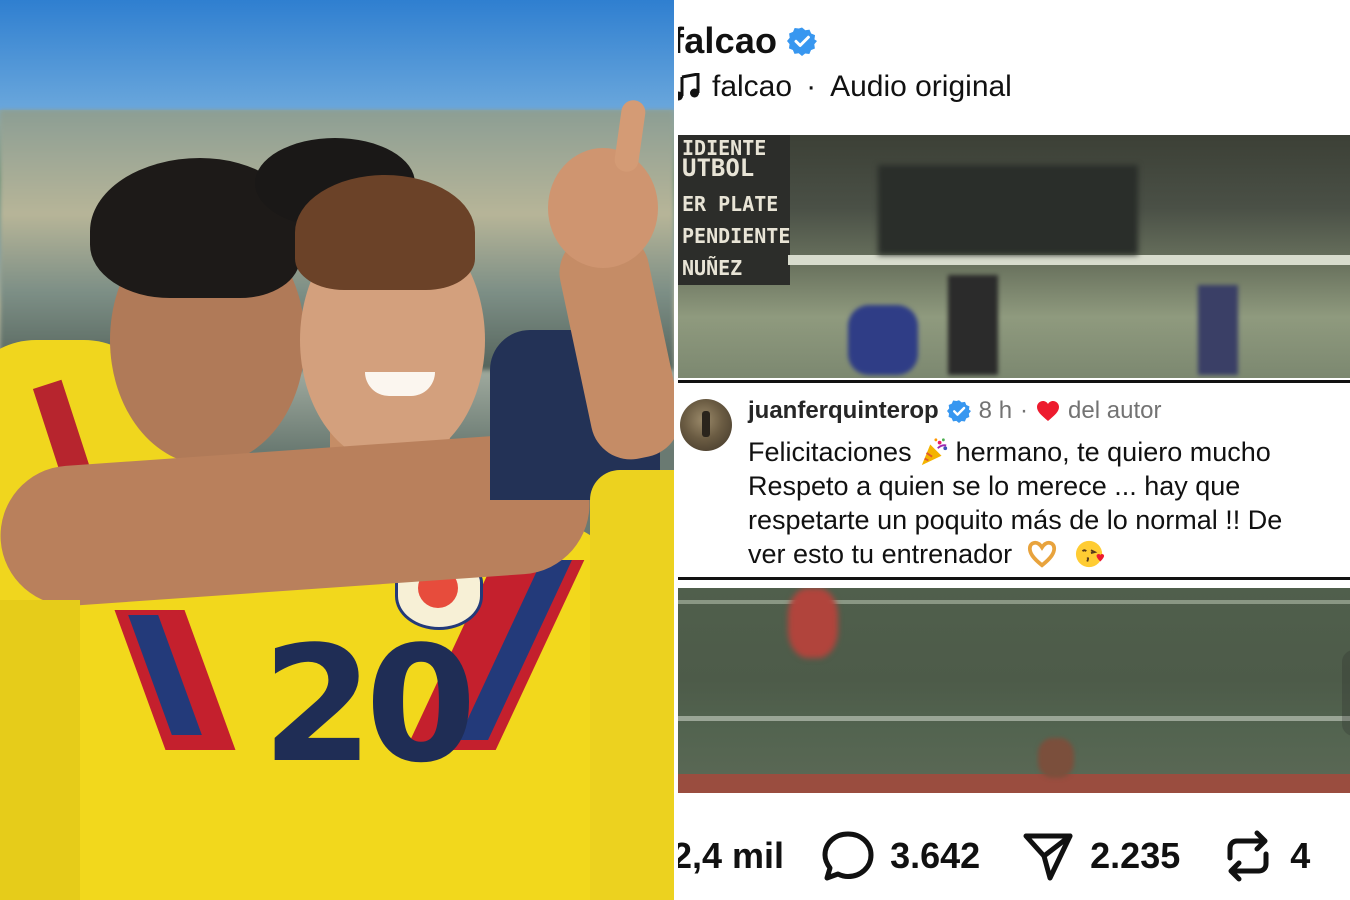 The height and width of the screenshot is (900, 1350). I want to click on left-teammate-jersey, so click(40, 750).